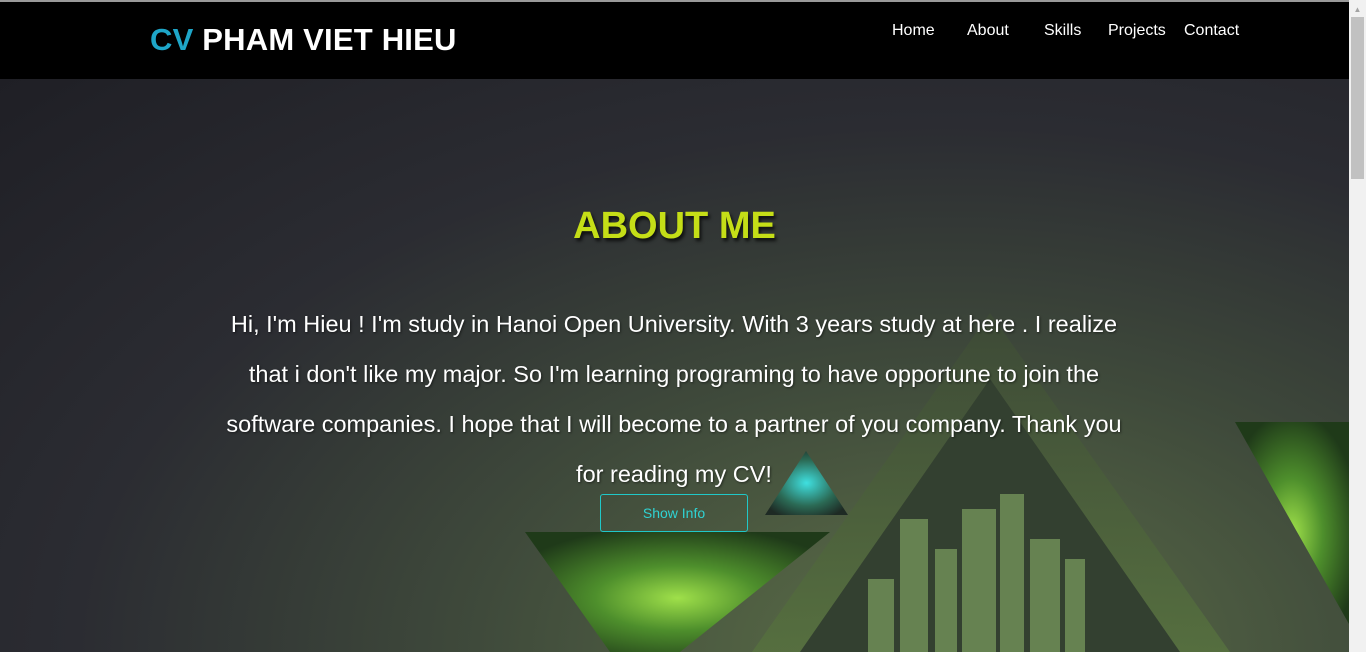  Describe the element at coordinates (674, 32) in the screenshot. I see `main-nav: Home About Skills Projects Contact` at that location.